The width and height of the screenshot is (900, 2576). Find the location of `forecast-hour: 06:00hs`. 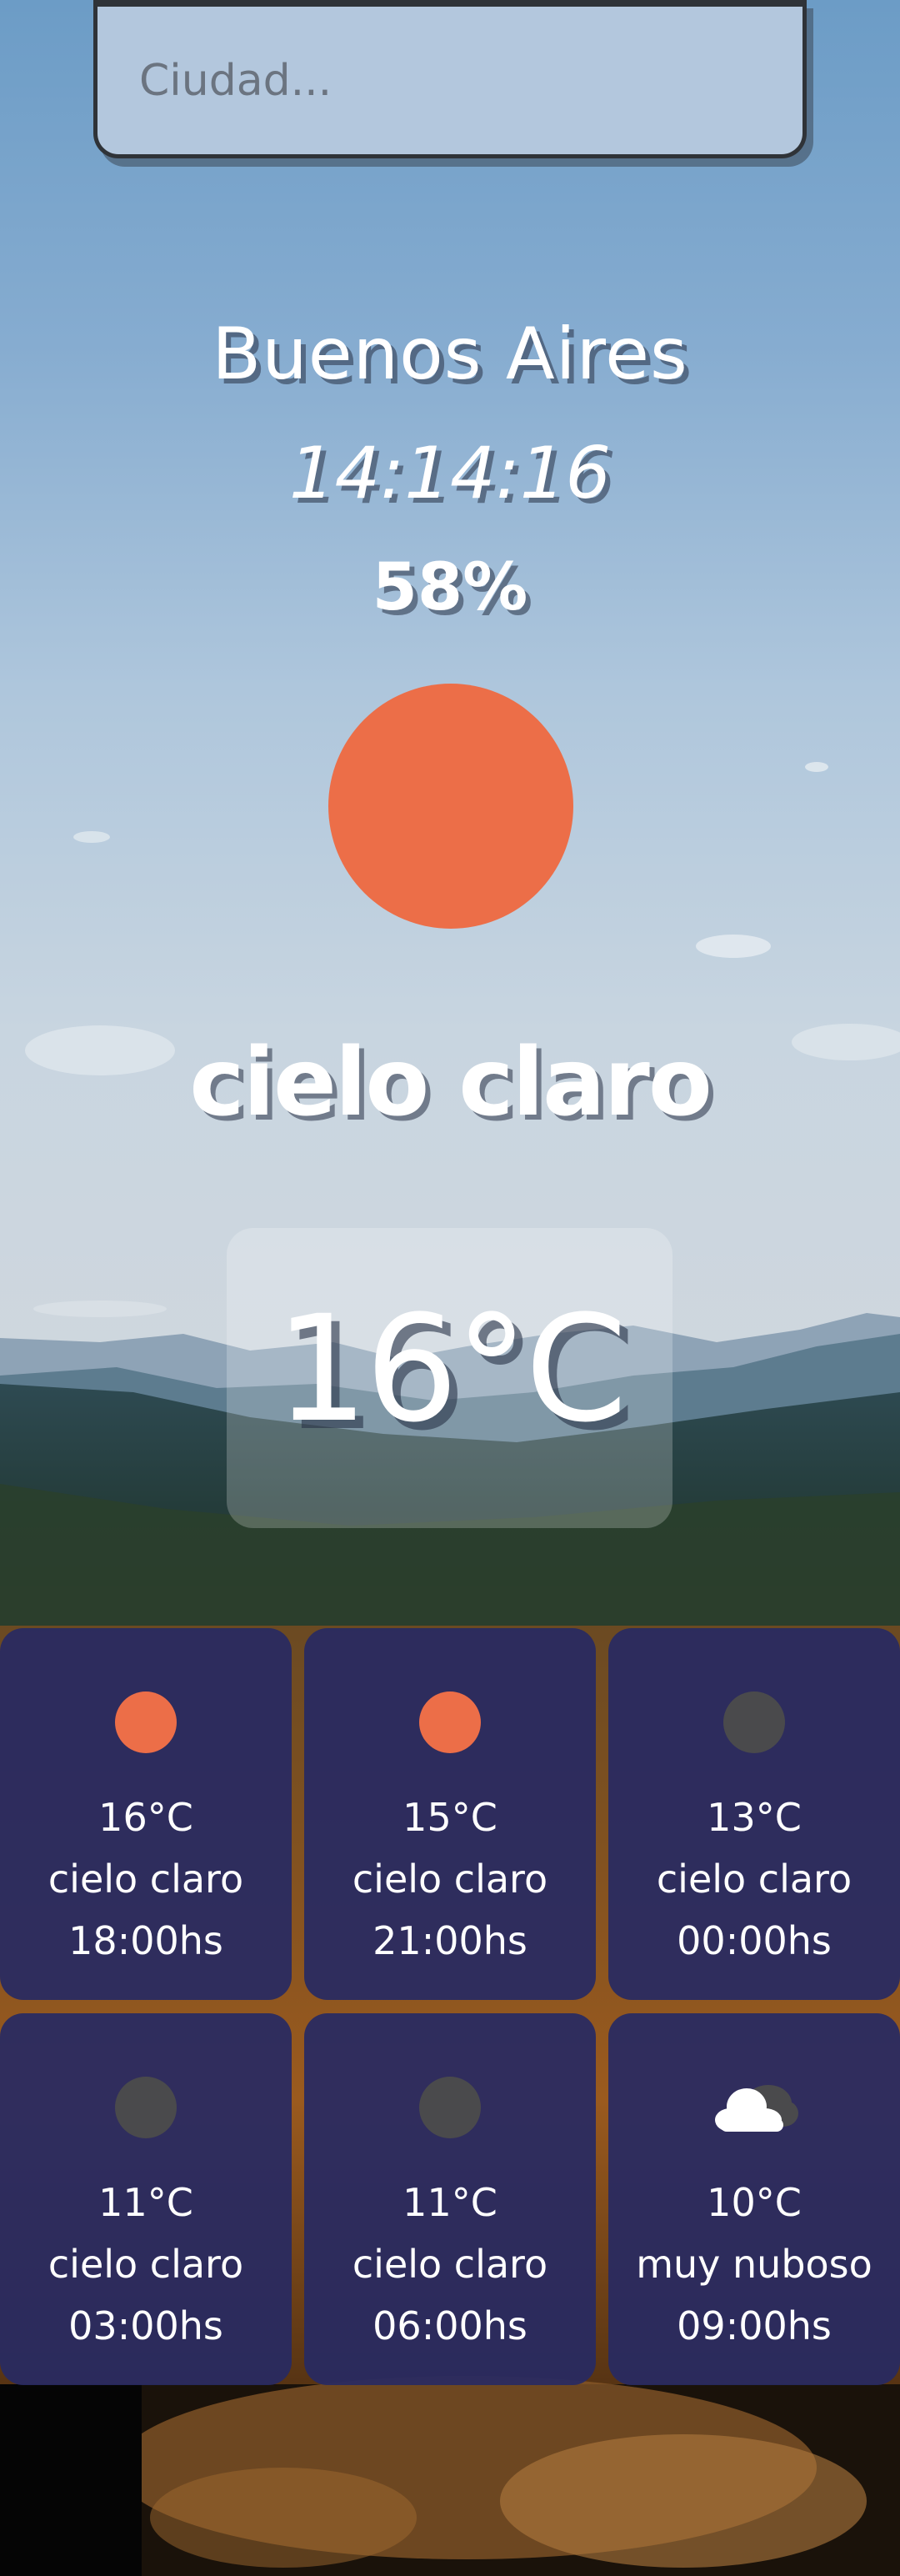

forecast-hour: 06:00hs is located at coordinates (450, 2325).